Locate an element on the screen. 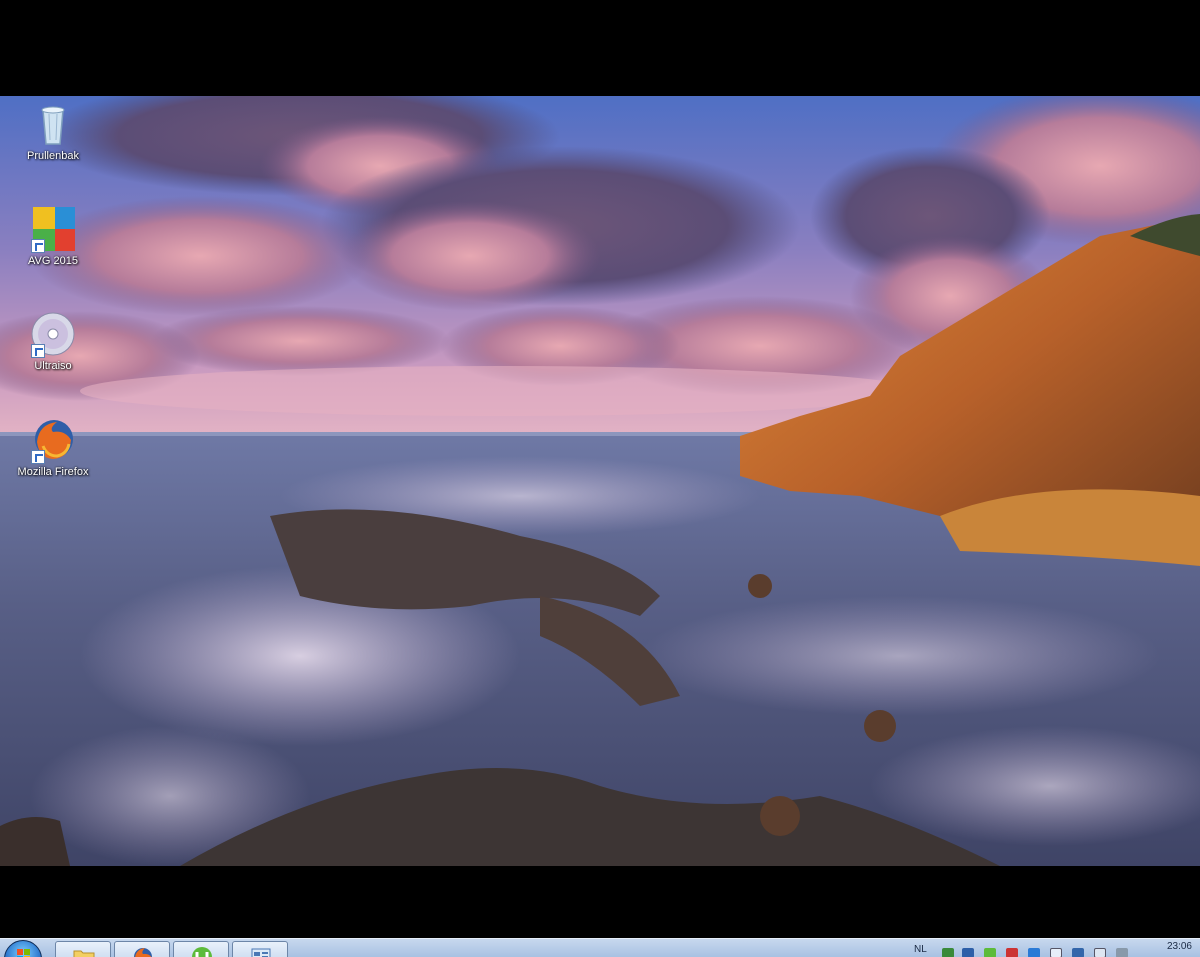  tray-avg-icon is located at coordinates (968, 952).